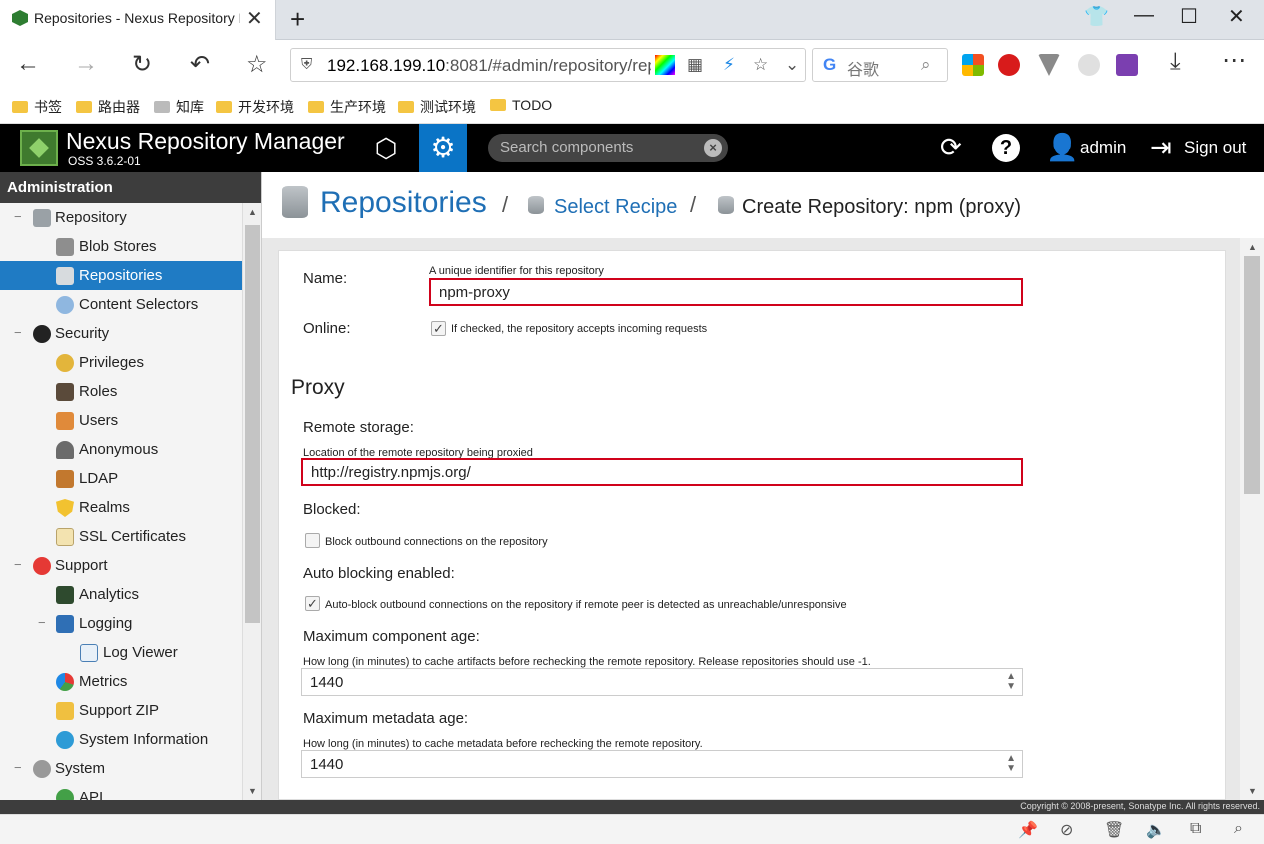 This screenshot has width=1264, height=844. What do you see at coordinates (926, 65) in the screenshot?
I see `search-icon: ⌕` at bounding box center [926, 65].